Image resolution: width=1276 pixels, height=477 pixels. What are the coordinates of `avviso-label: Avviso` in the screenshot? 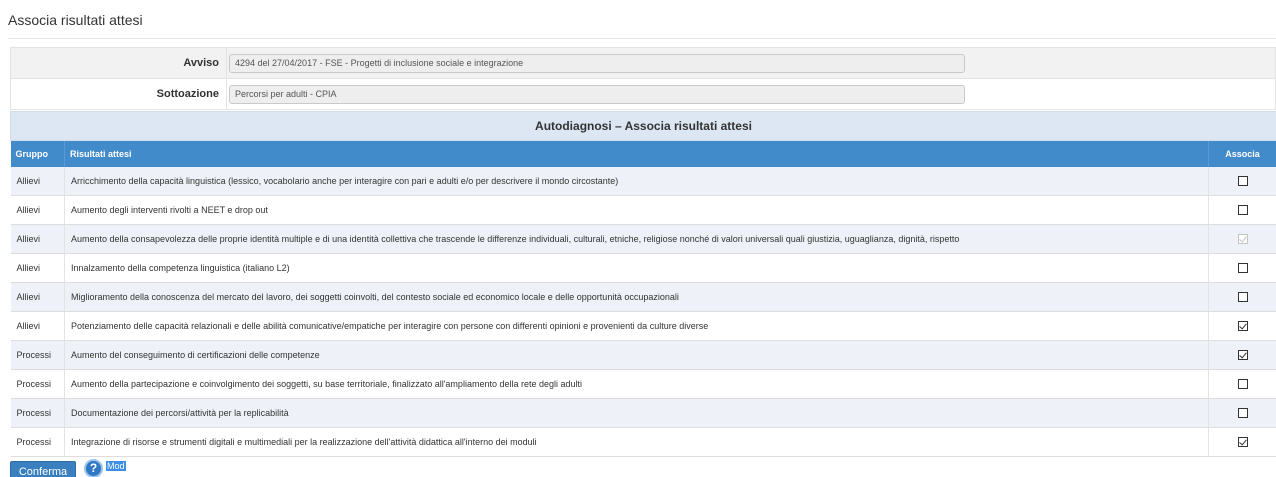 It's located at (118, 63).